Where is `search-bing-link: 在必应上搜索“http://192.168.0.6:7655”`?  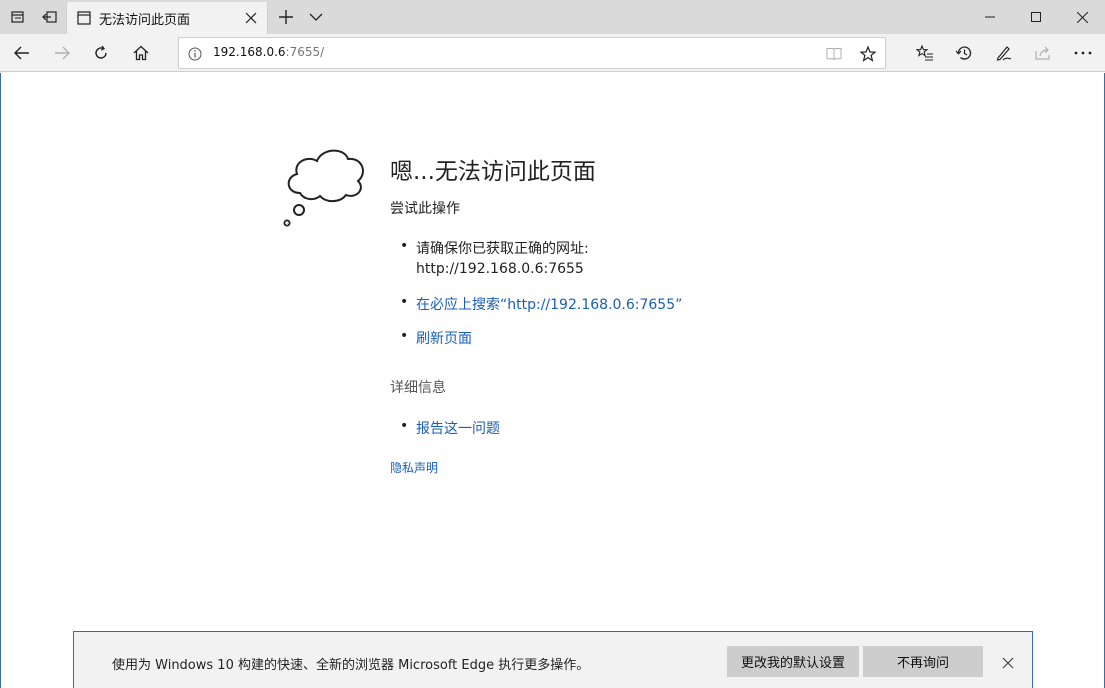
search-bing-link: 在必应上搜索“http://192.168.0.6:7655” is located at coordinates (549, 304).